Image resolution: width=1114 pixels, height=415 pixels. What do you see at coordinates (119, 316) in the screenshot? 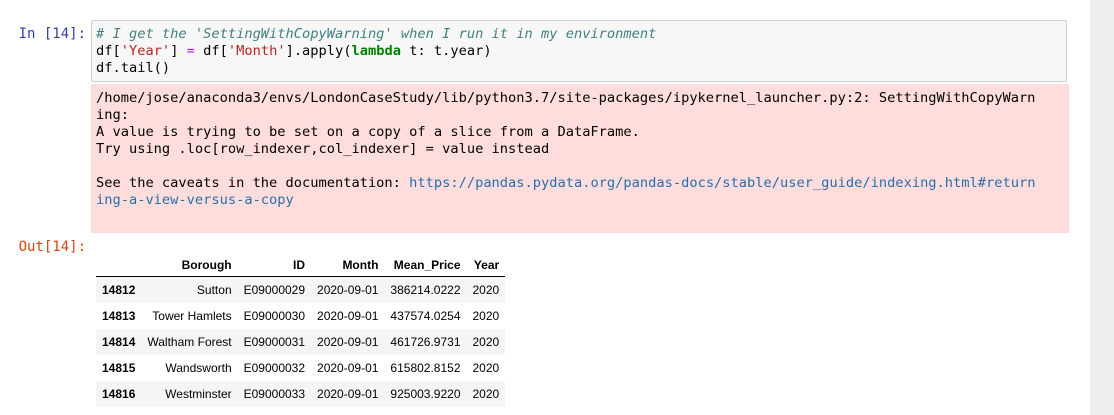
I see `row-index: 14813` at bounding box center [119, 316].